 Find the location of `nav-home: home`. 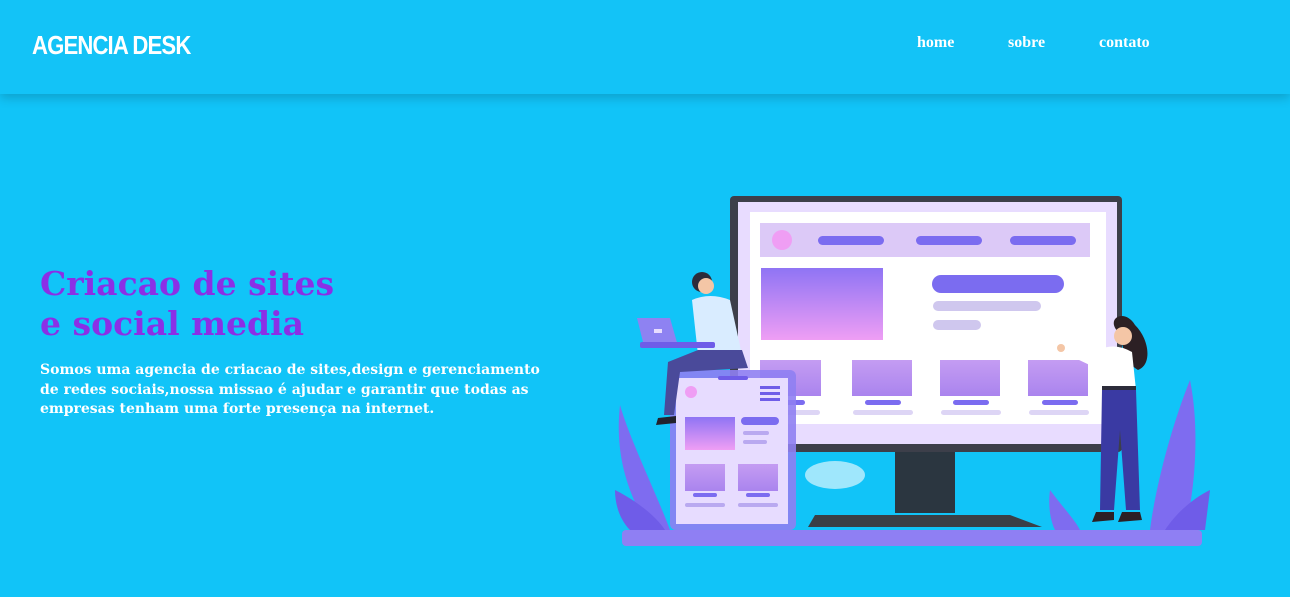

nav-home: home is located at coordinates (935, 43).